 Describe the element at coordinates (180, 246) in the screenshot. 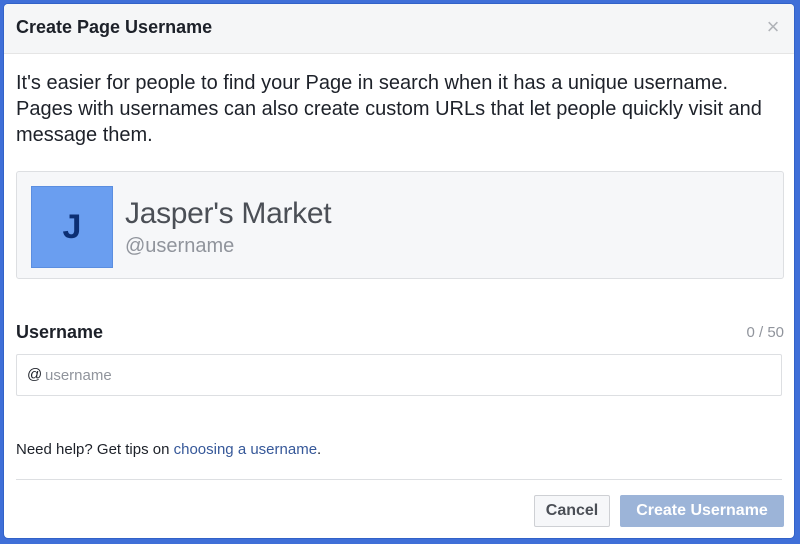

I see `page-handle: @username` at that location.